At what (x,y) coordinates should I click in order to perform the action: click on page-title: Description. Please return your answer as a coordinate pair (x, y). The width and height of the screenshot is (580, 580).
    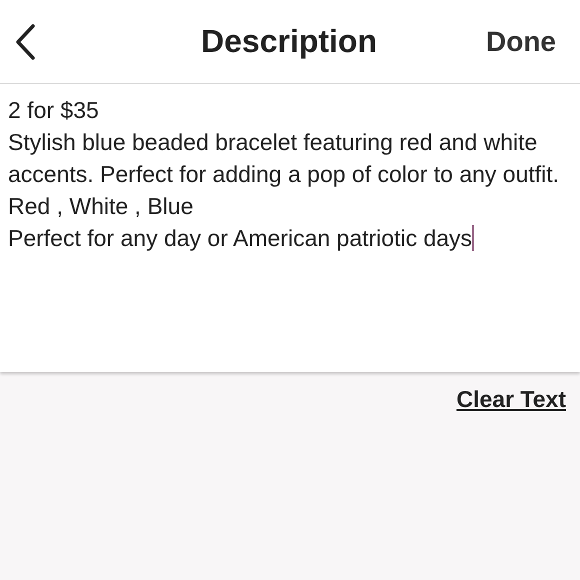
    Looking at the image, I should click on (289, 41).